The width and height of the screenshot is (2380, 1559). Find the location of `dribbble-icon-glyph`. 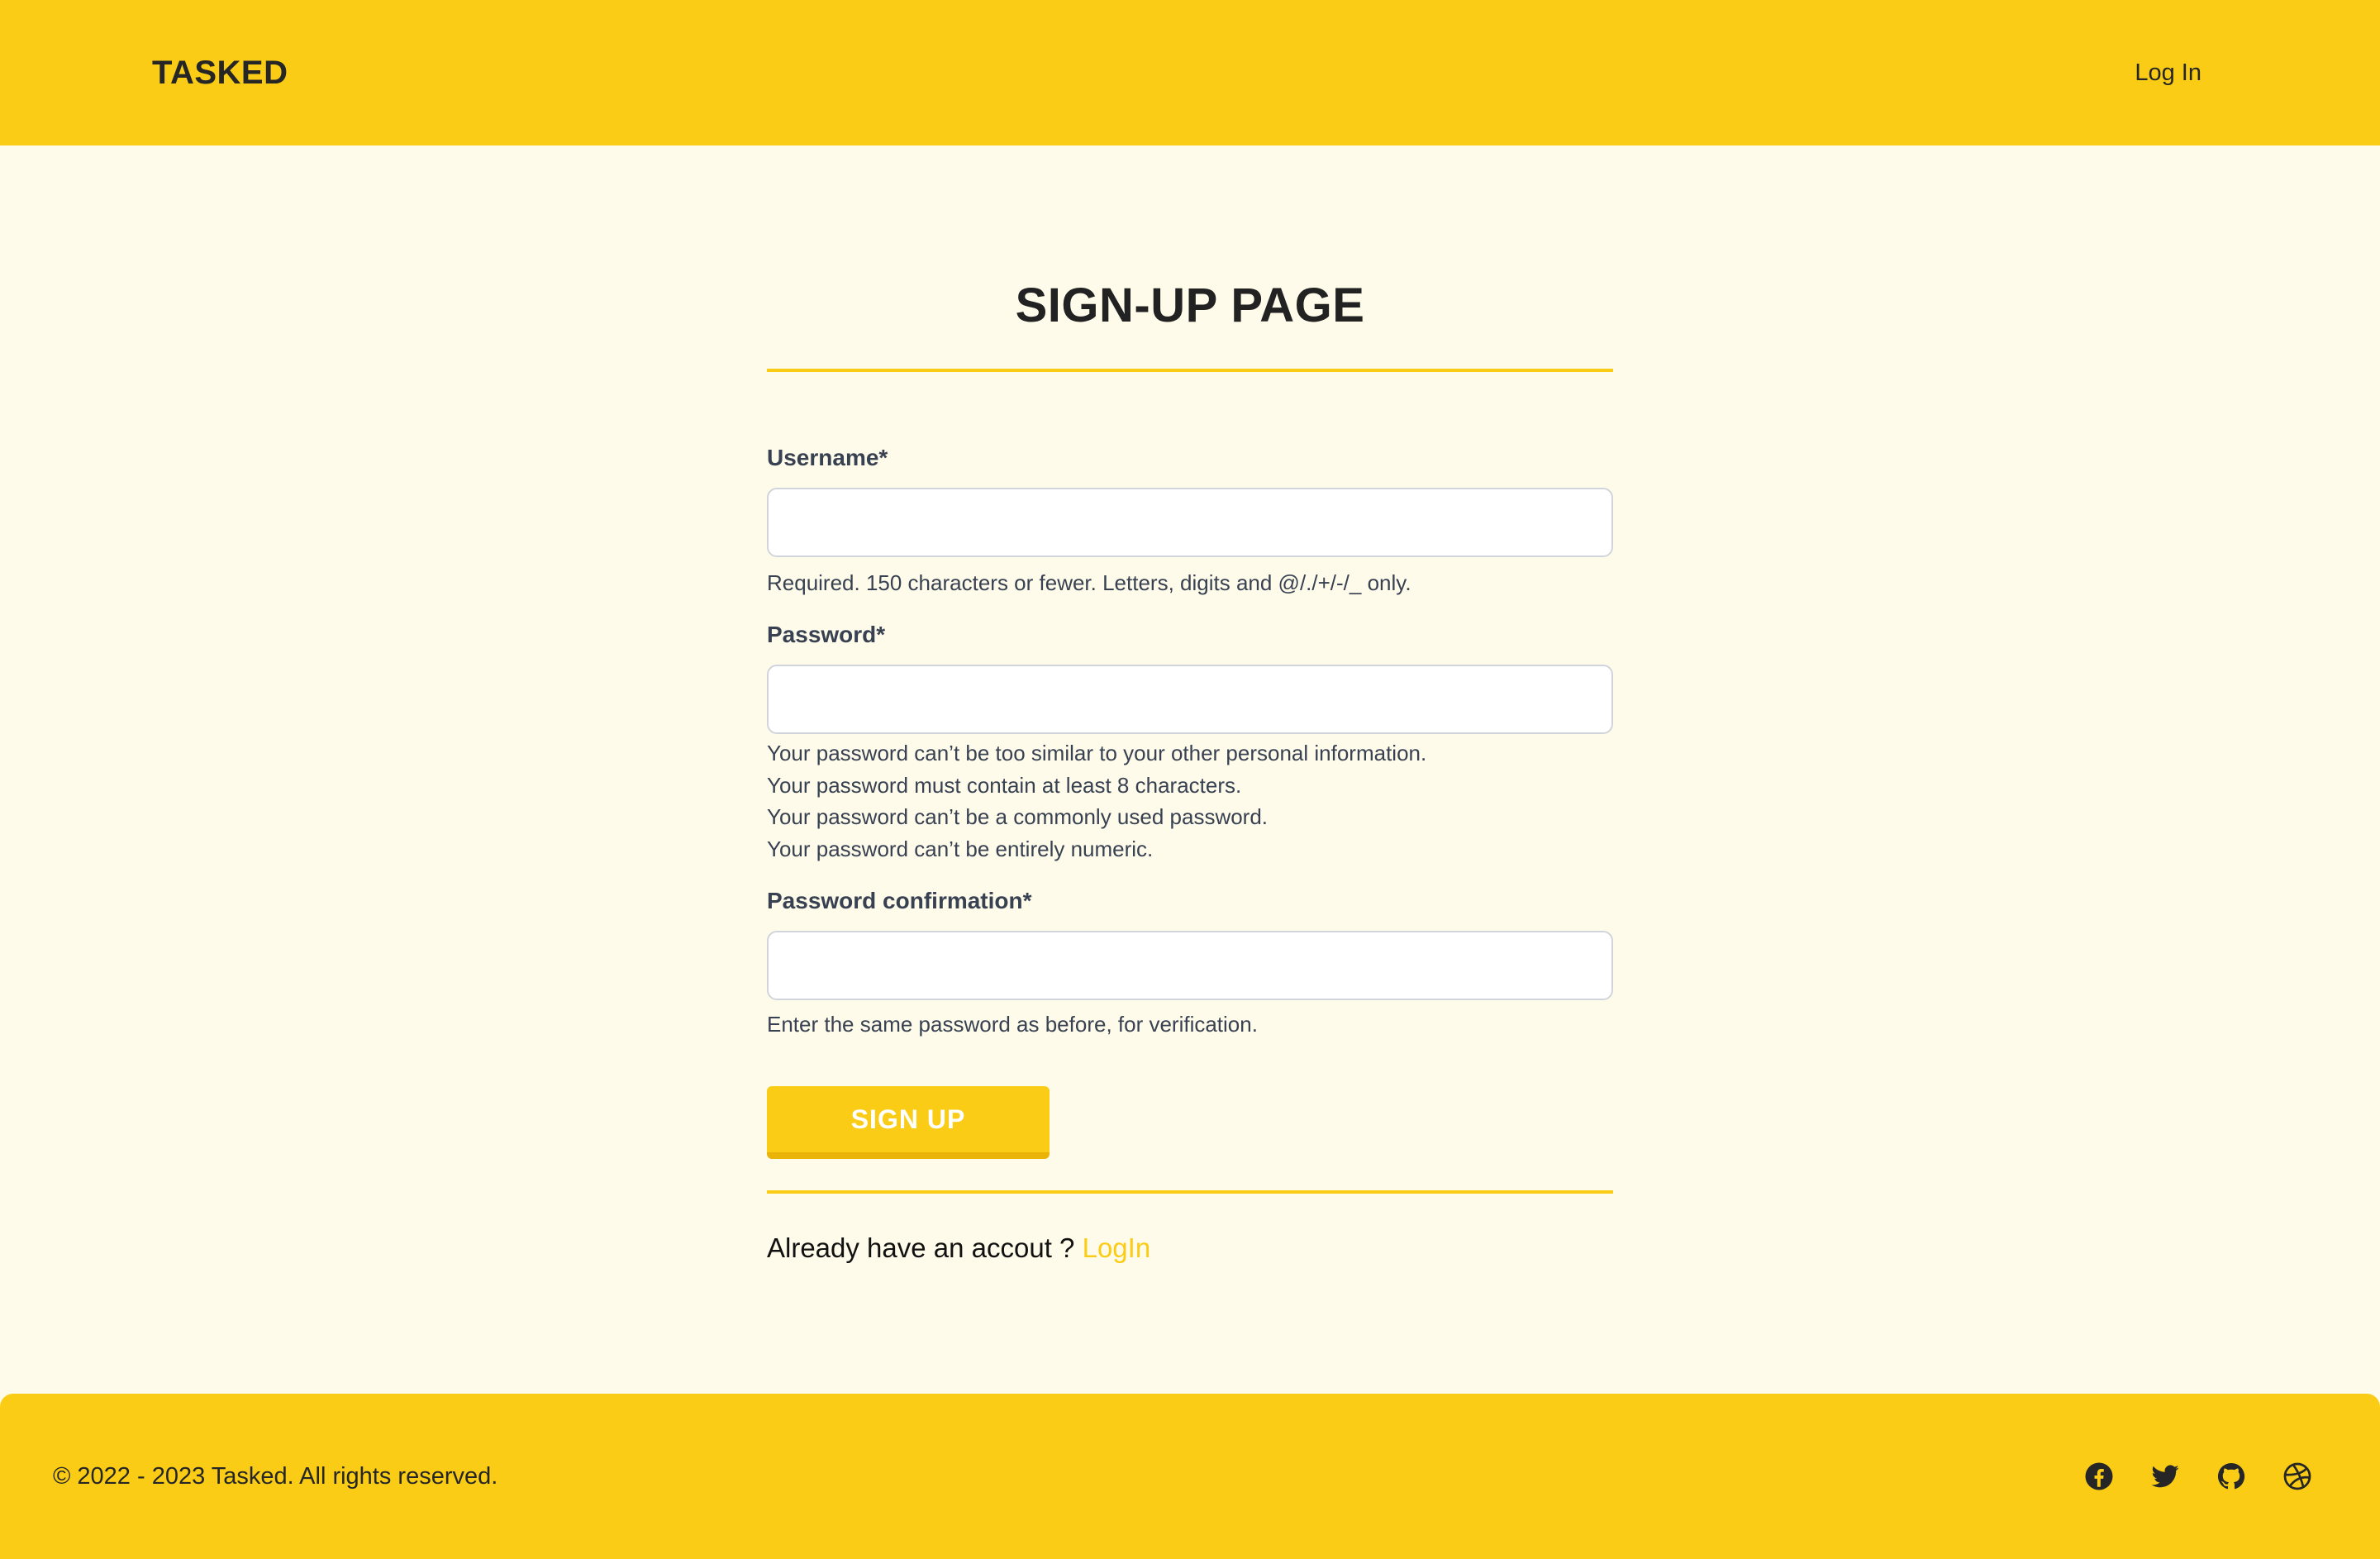

dribbble-icon-glyph is located at coordinates (2297, 1476).